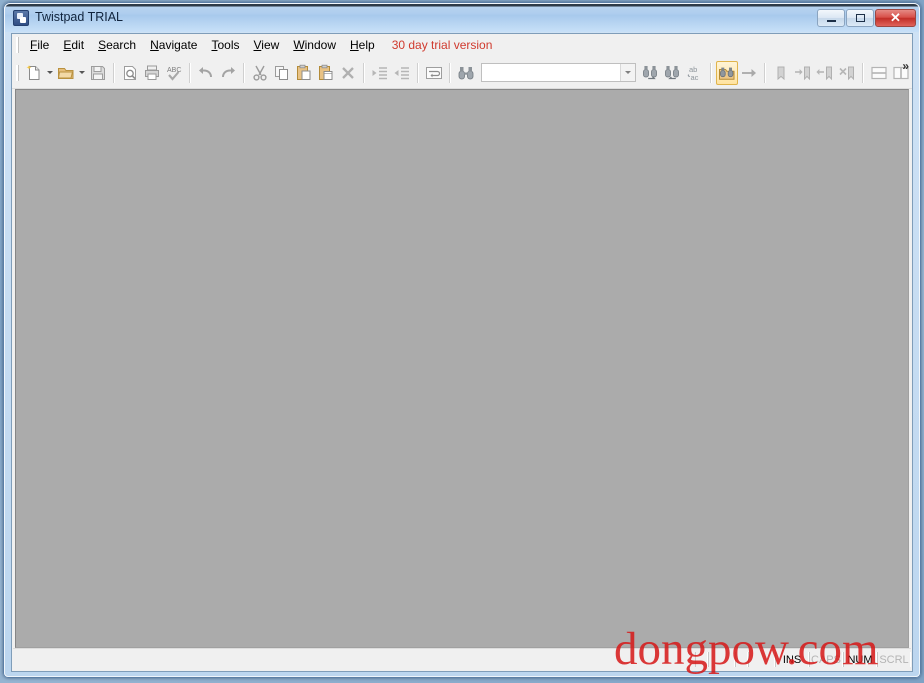 Image resolution: width=924 pixels, height=683 pixels. I want to click on bookmark-clear-icon, so click(847, 73).